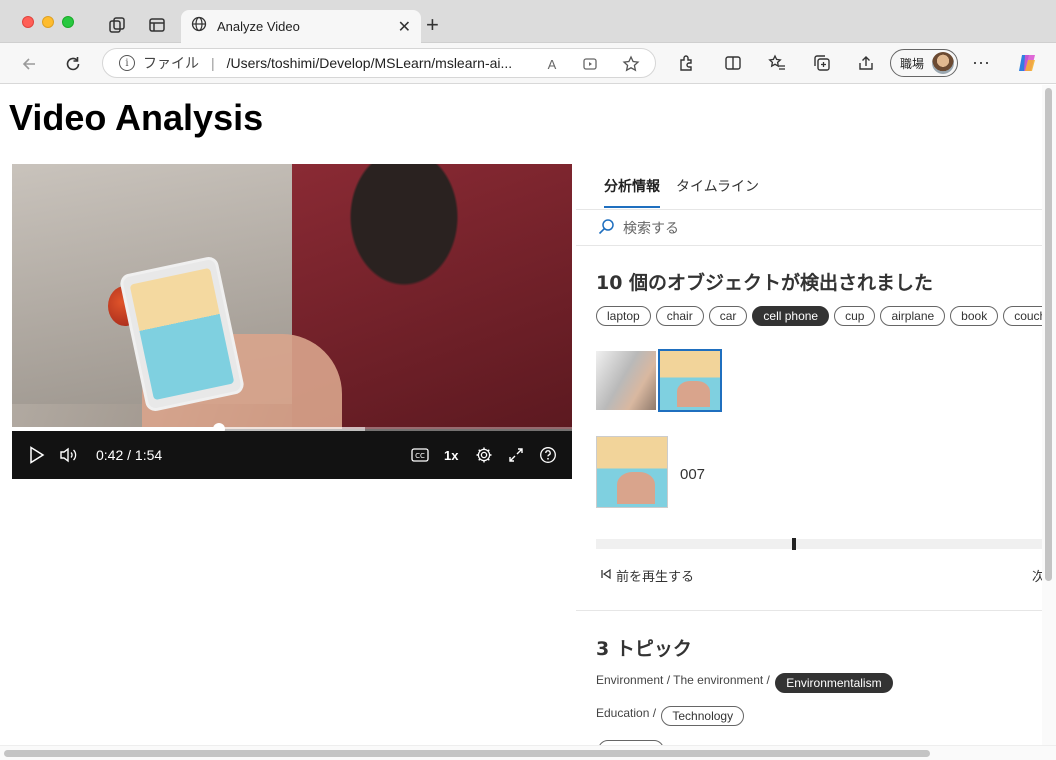 This screenshot has height=760, width=1056. What do you see at coordinates (866, 63) in the screenshot?
I see `share-icon` at bounding box center [866, 63].